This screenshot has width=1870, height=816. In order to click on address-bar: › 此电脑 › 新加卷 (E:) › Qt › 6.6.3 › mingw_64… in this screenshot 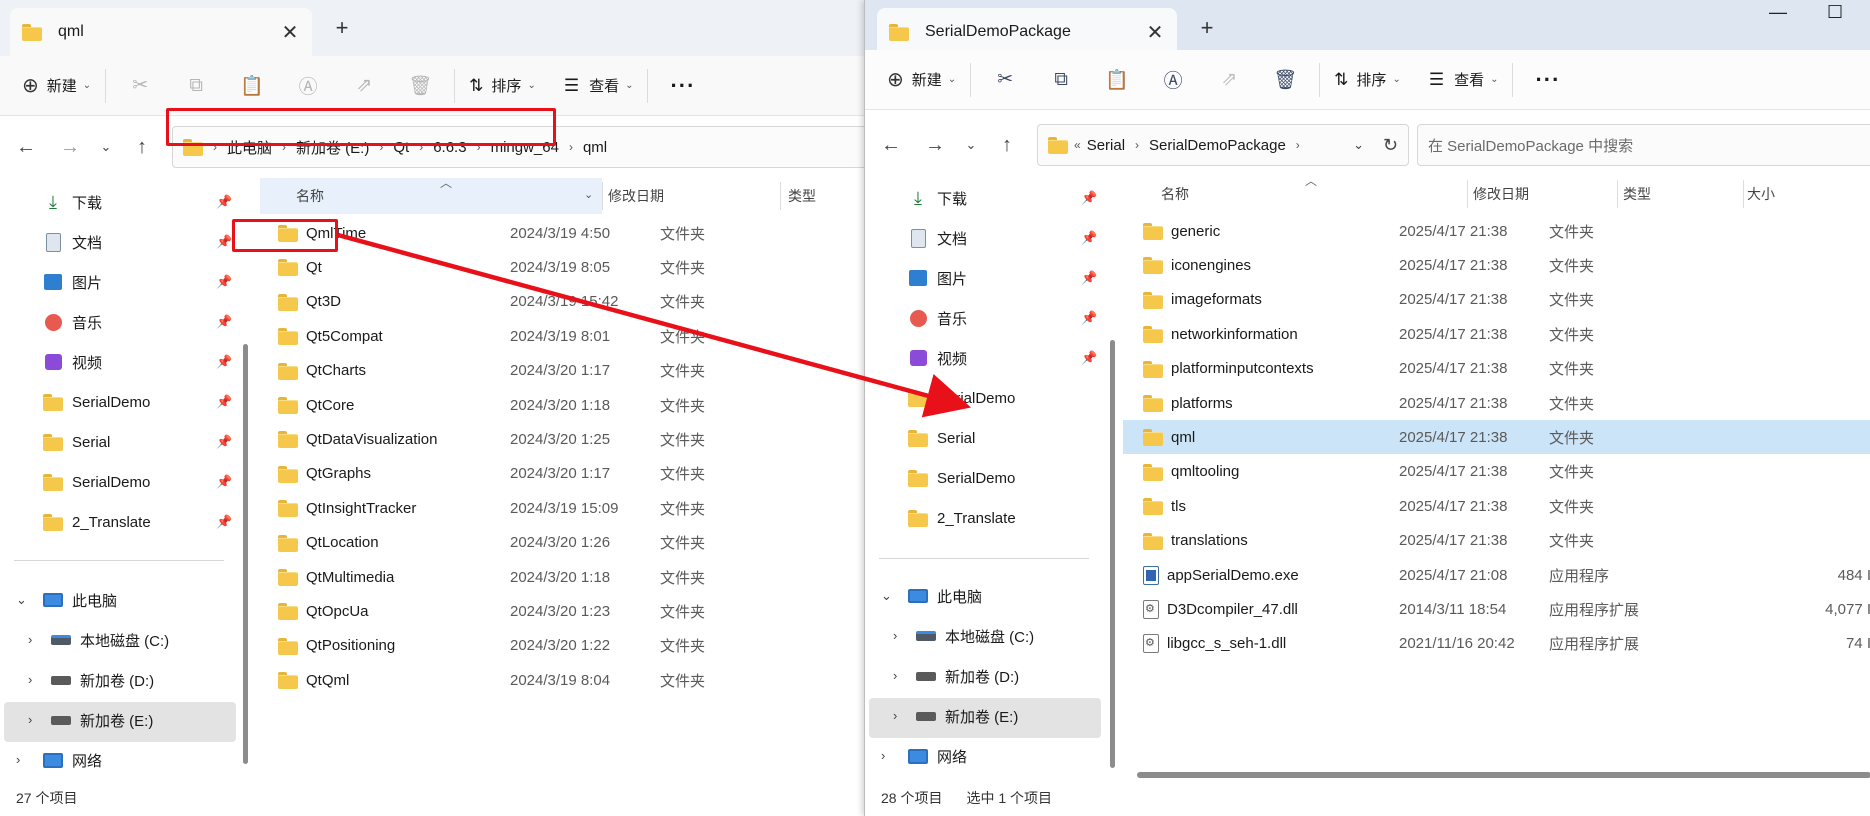, I will do `click(518, 147)`.